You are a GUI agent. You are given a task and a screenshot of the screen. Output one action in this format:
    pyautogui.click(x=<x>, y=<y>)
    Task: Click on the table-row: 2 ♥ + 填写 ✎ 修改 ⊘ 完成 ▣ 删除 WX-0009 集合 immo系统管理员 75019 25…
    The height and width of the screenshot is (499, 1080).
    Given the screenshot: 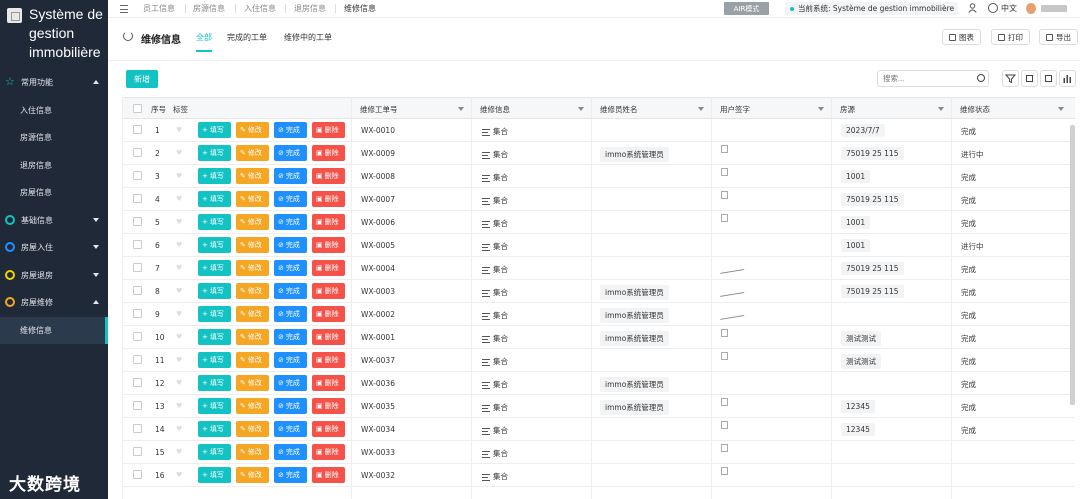 What is the action you would take?
    pyautogui.click(x=599, y=153)
    